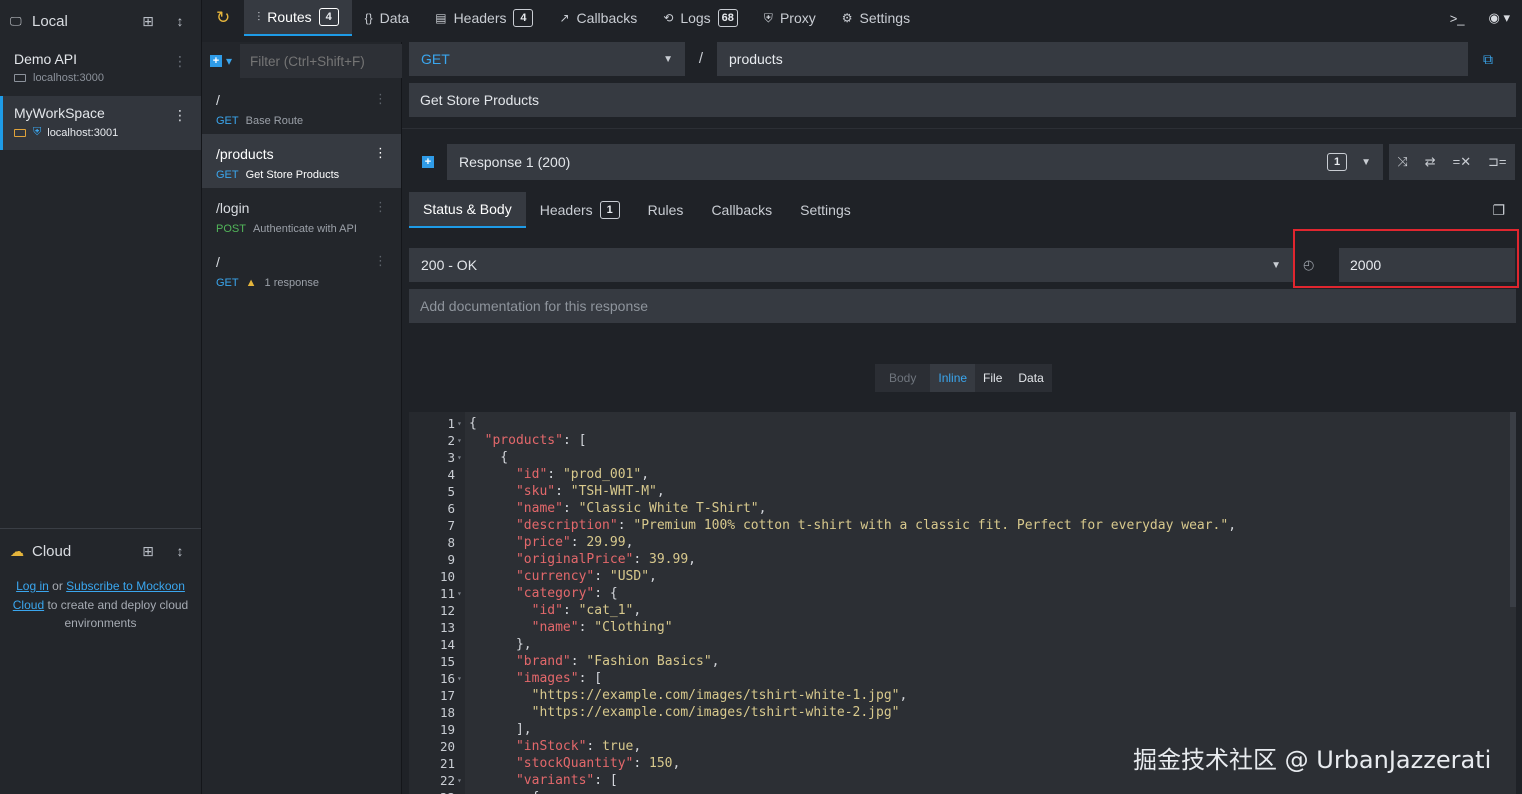 This screenshot has width=1522, height=794. What do you see at coordinates (218, 262) in the screenshot?
I see `route-path: /` at bounding box center [218, 262].